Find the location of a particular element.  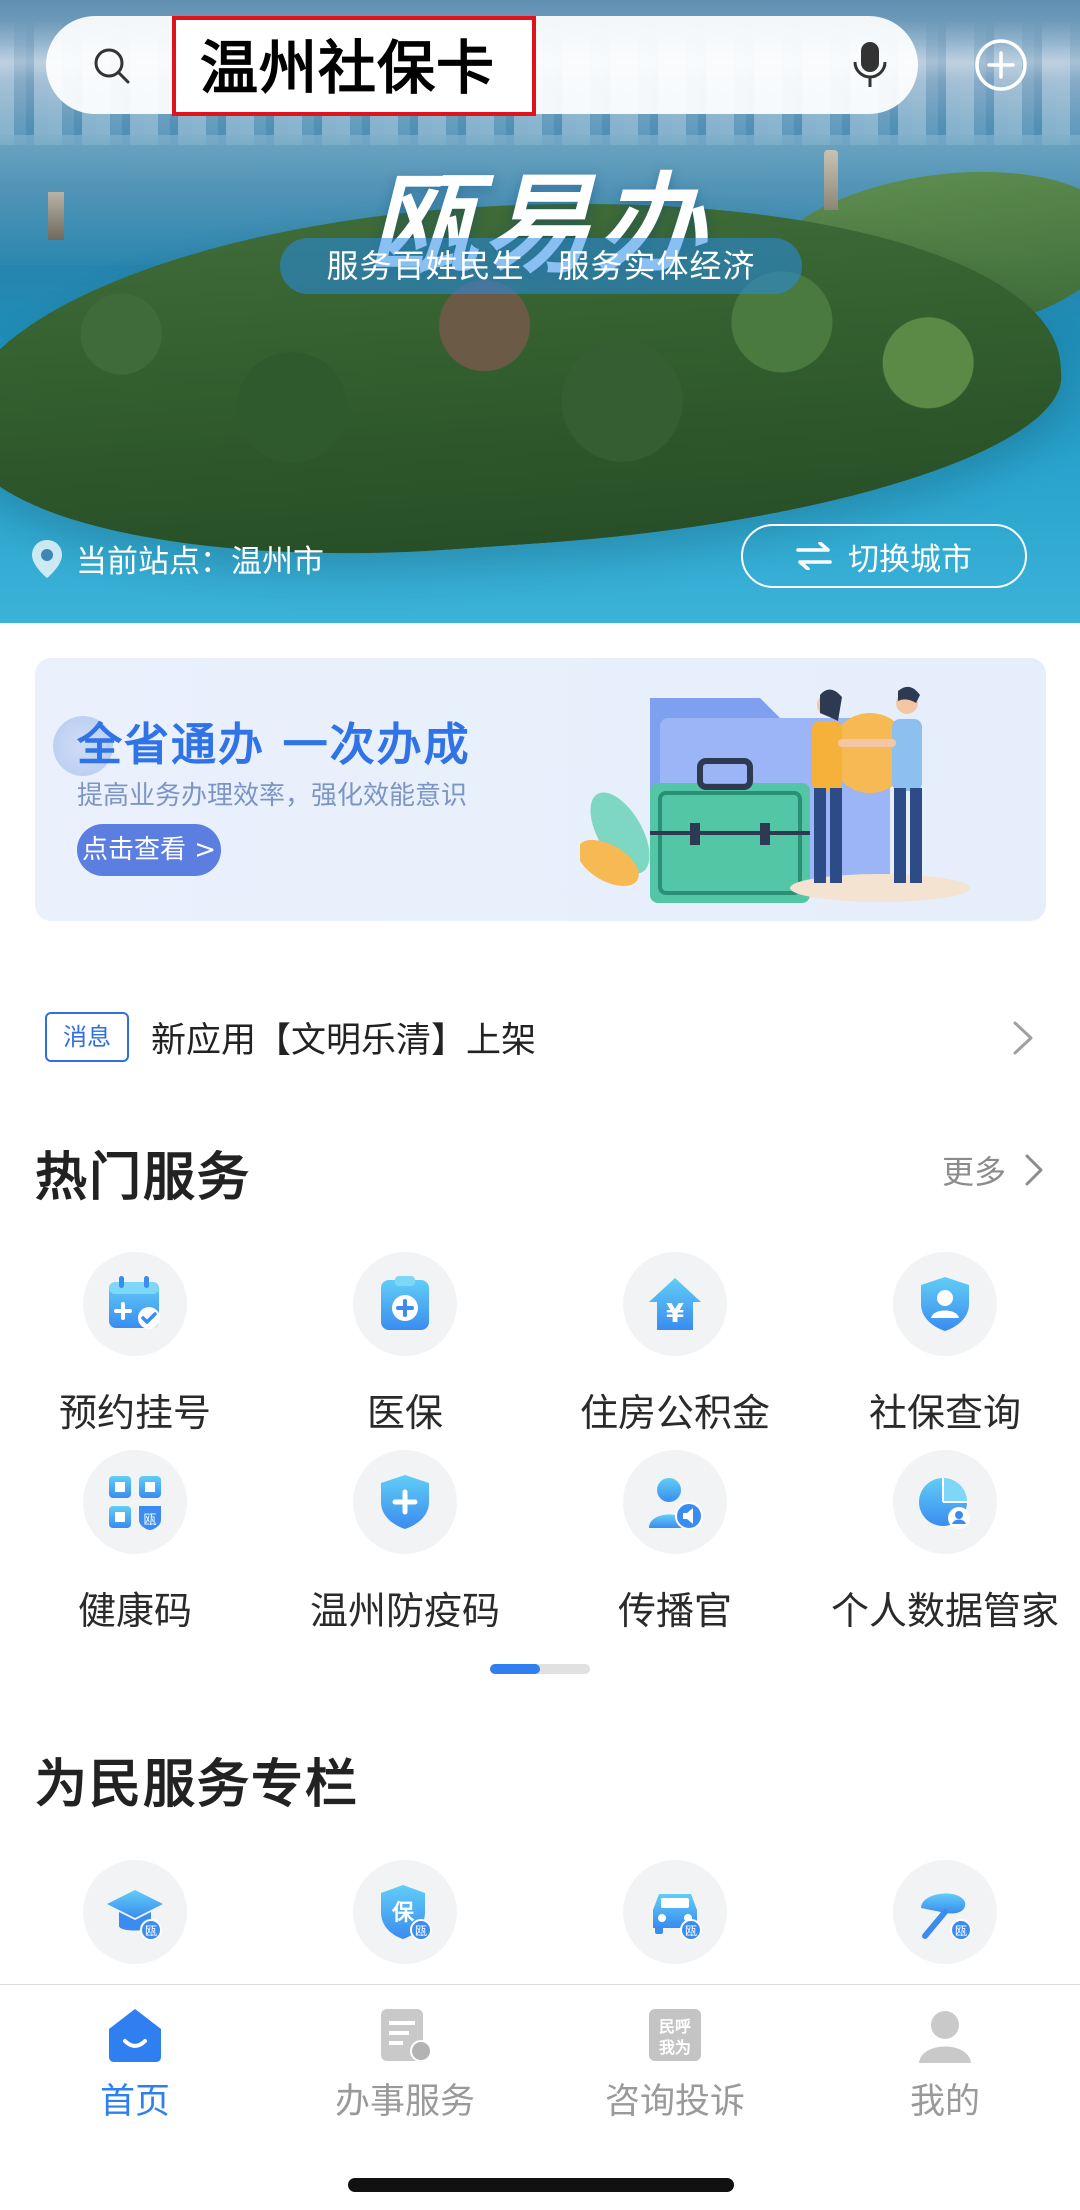

service-personal-data: 个人数据管家 is located at coordinates (945, 1542).